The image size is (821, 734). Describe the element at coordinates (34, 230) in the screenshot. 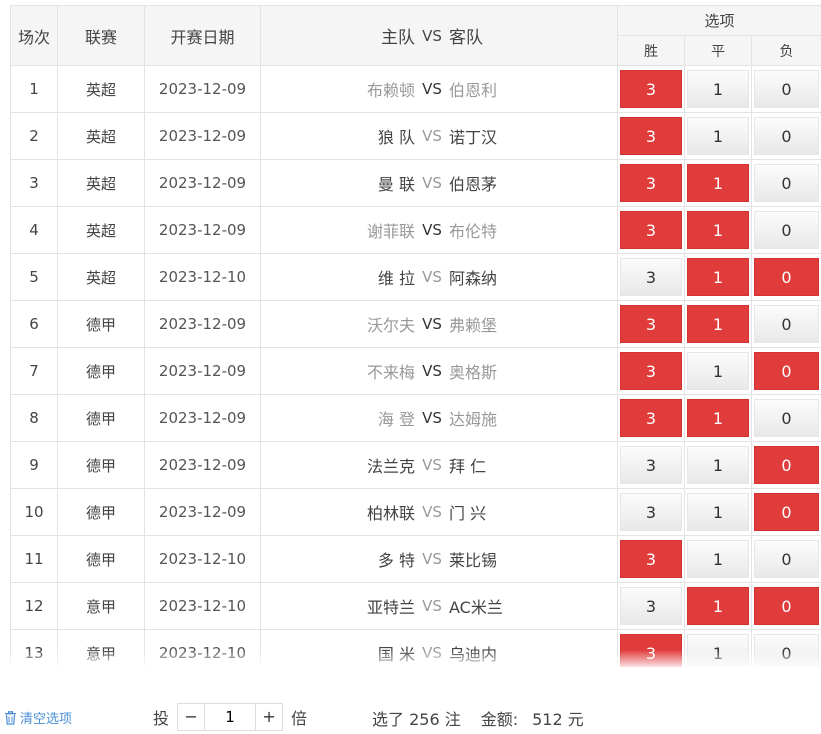

I see `match-number: 4` at that location.